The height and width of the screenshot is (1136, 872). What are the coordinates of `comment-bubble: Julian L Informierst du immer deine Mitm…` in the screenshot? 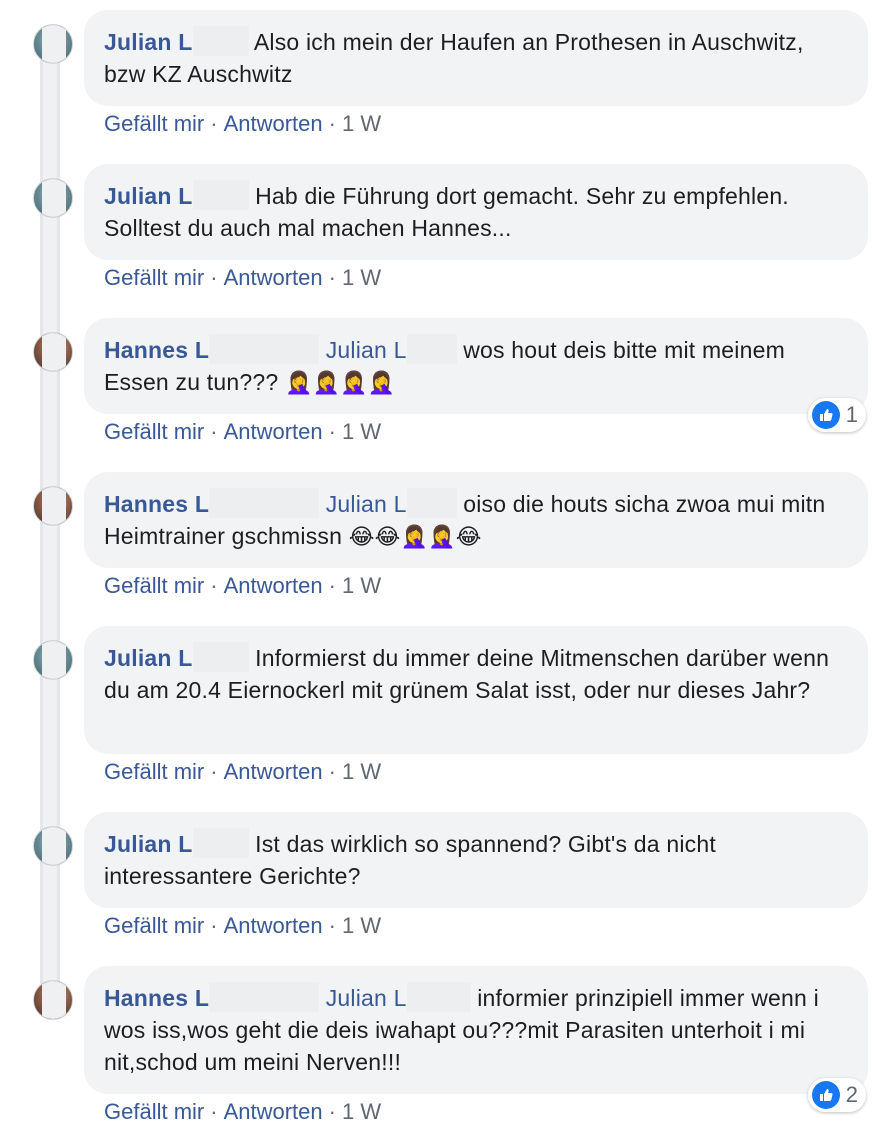 It's located at (476, 690).